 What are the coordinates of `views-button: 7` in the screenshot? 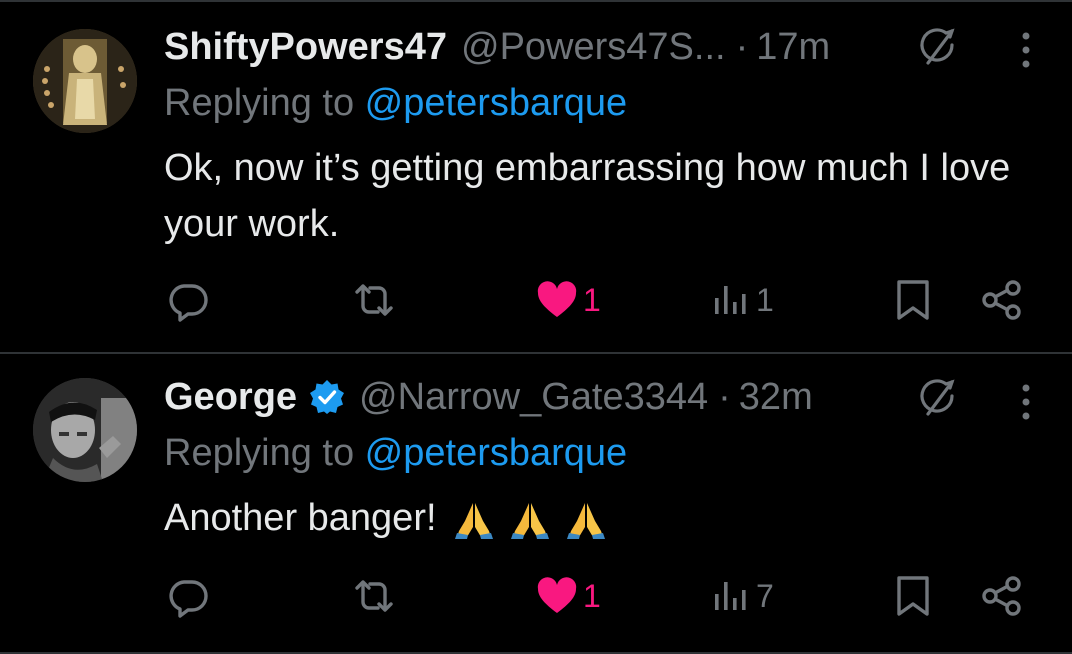 It's located at (743, 596).